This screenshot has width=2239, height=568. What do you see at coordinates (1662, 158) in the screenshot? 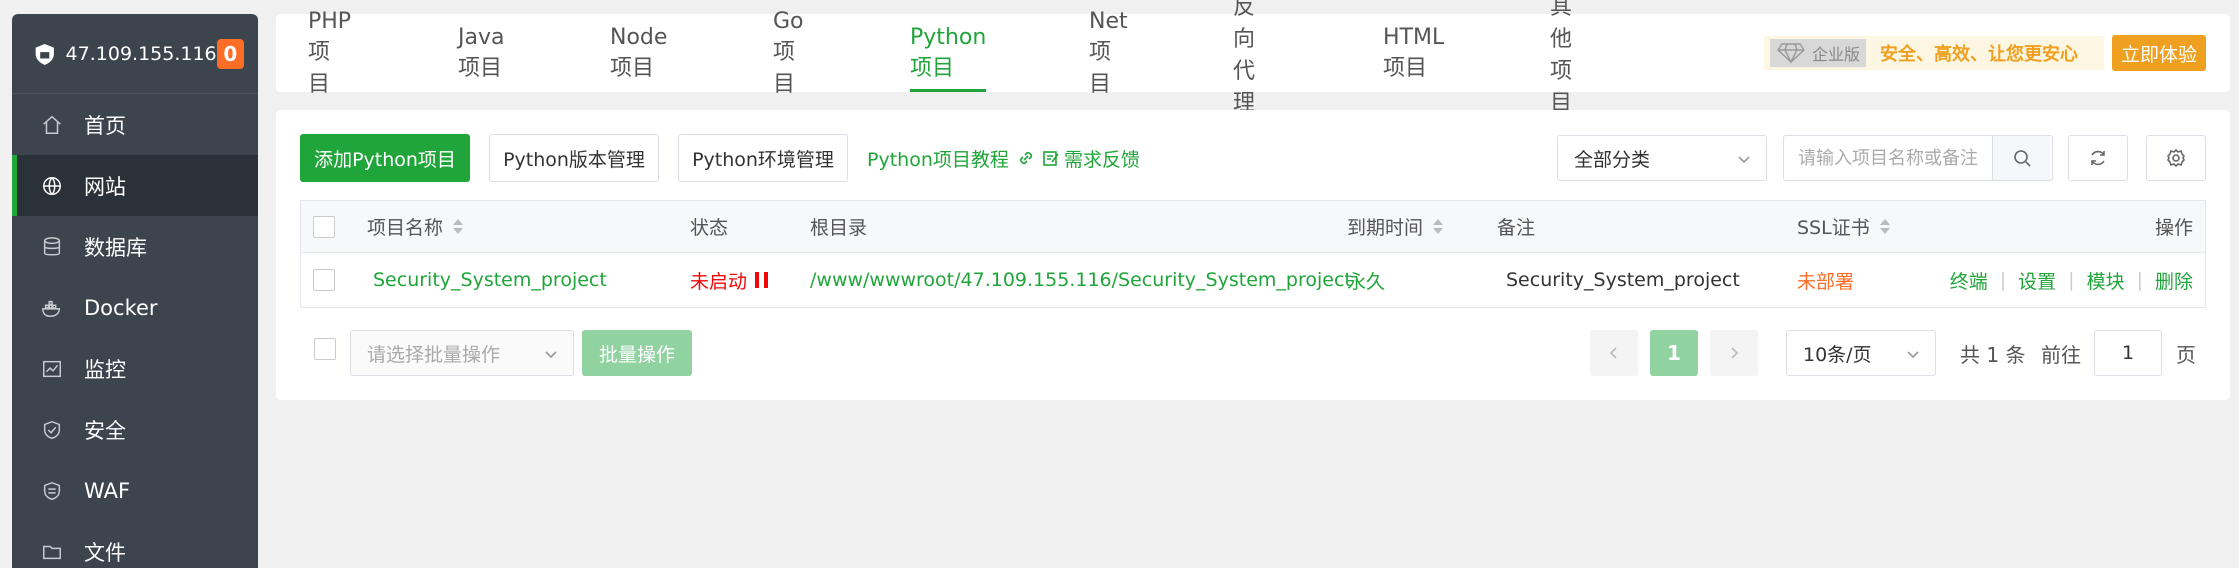
I see `category-select: 全部分类` at bounding box center [1662, 158].